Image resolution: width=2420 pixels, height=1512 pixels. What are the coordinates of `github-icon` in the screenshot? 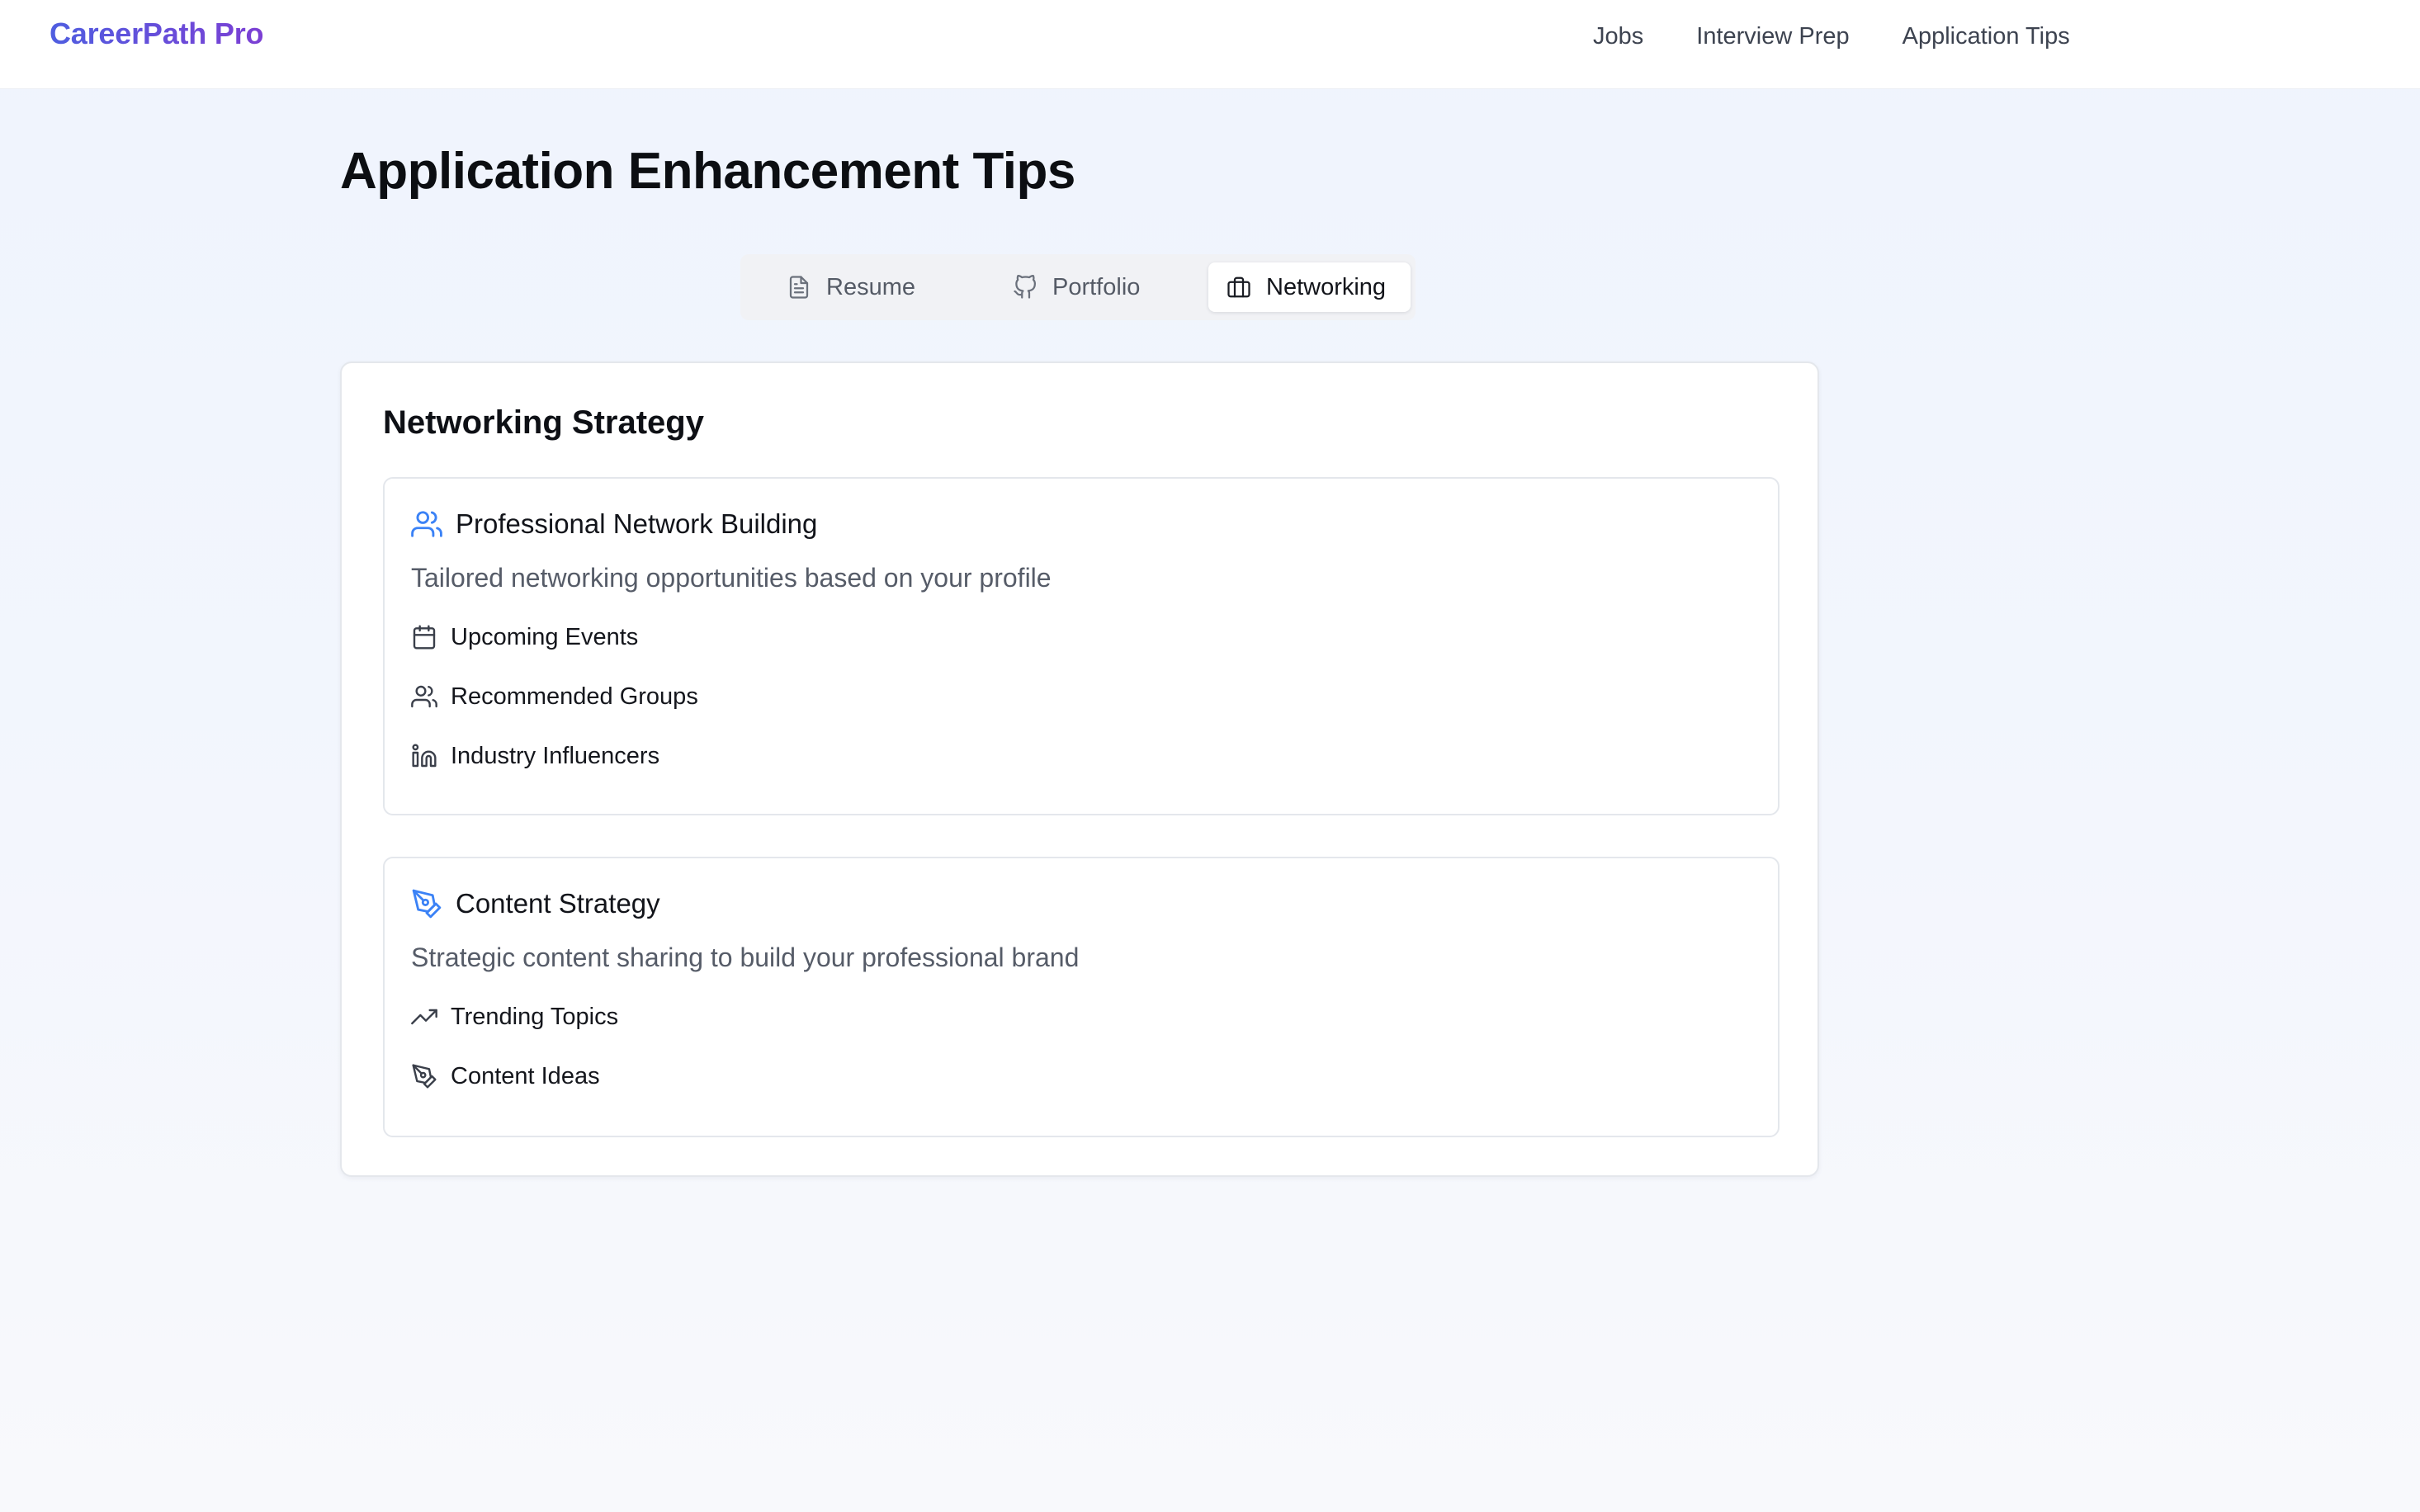 It's located at (1025, 287).